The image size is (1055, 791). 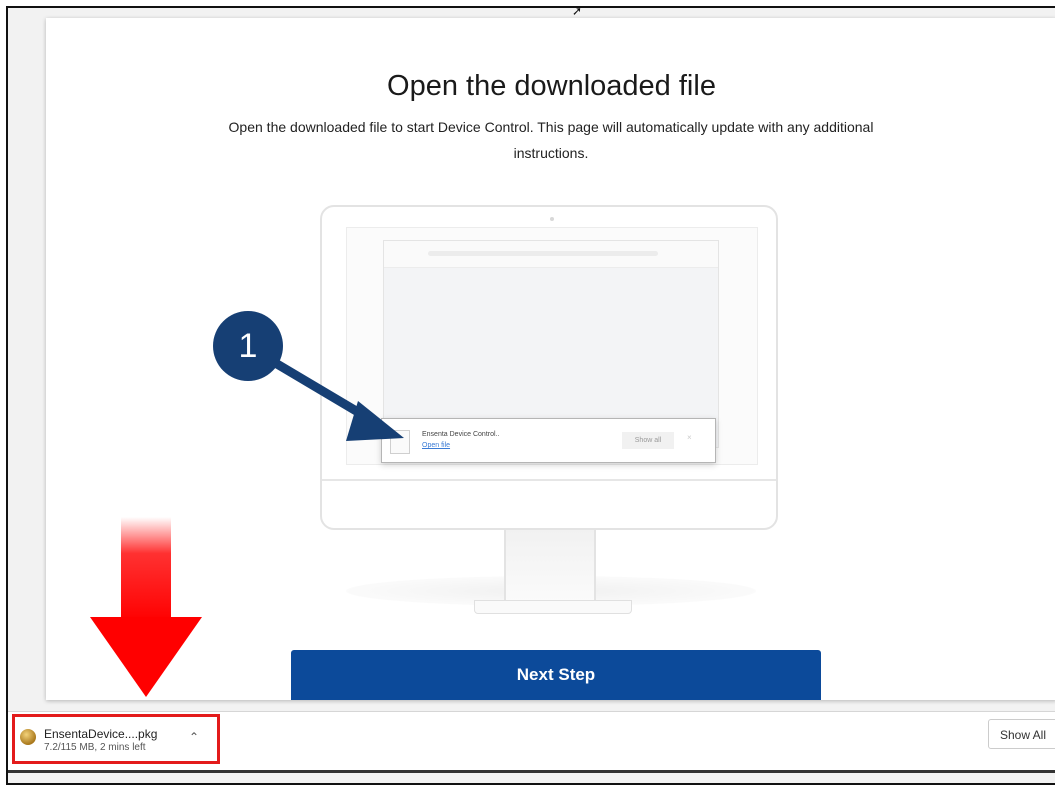 What do you see at coordinates (248, 346) in the screenshot?
I see `step-number-badge: 1` at bounding box center [248, 346].